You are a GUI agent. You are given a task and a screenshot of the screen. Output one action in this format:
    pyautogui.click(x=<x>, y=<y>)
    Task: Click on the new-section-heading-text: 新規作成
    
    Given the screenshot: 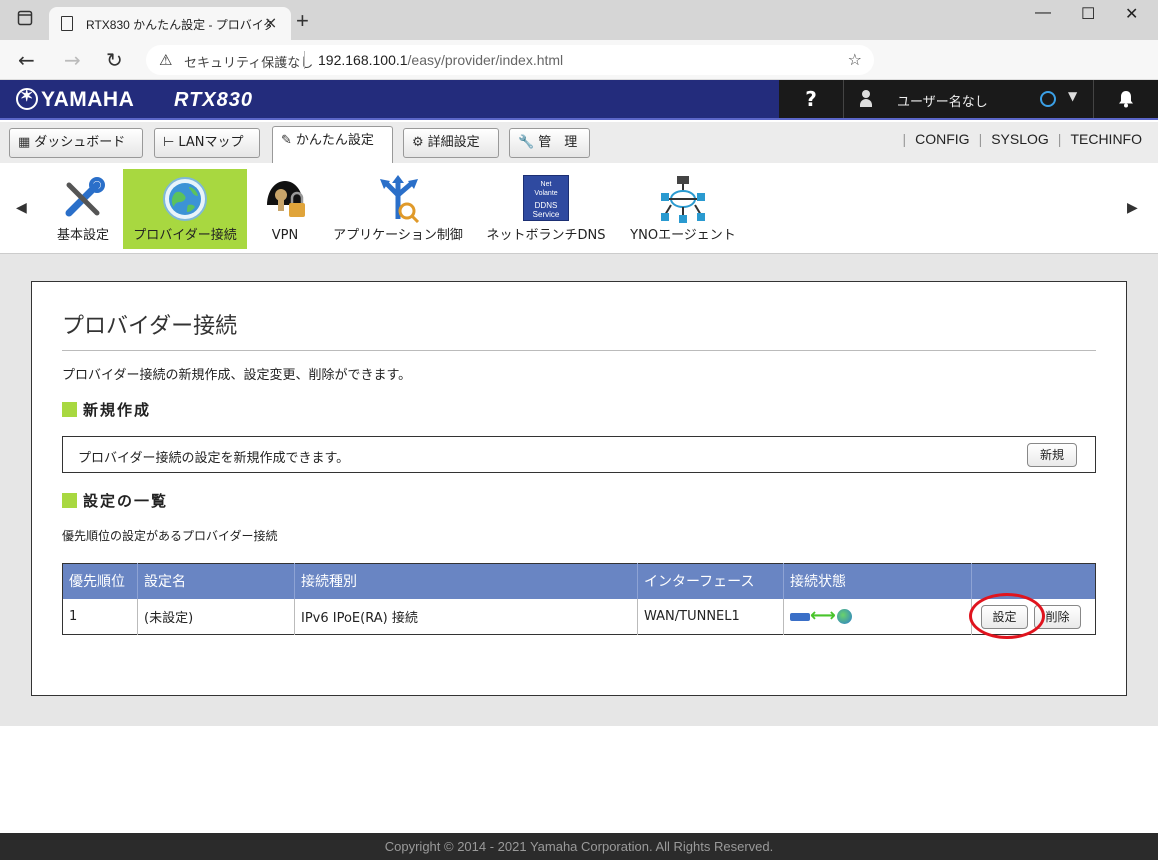 What is the action you would take?
    pyautogui.click(x=117, y=410)
    